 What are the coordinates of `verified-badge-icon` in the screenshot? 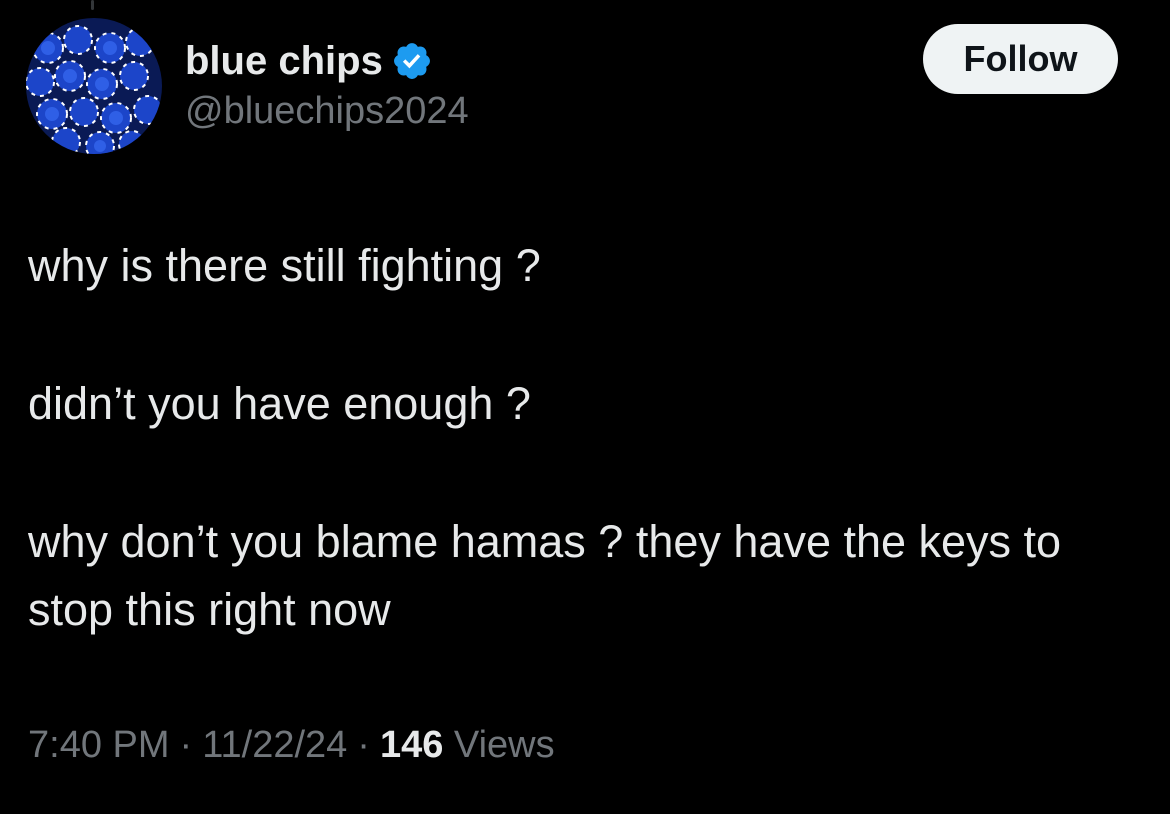 It's located at (412, 61).